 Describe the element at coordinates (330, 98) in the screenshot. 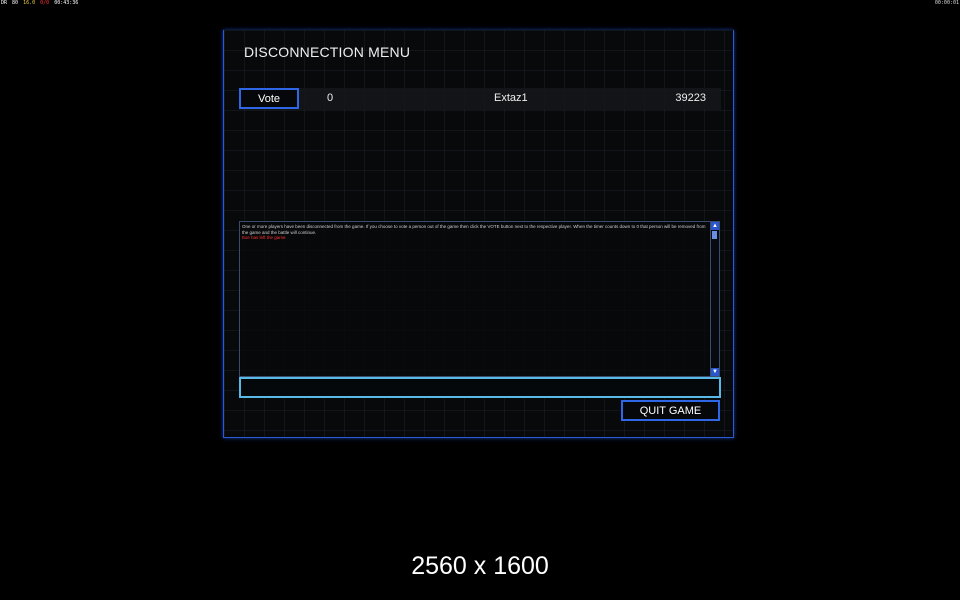

I see `vote-timer: 0` at that location.